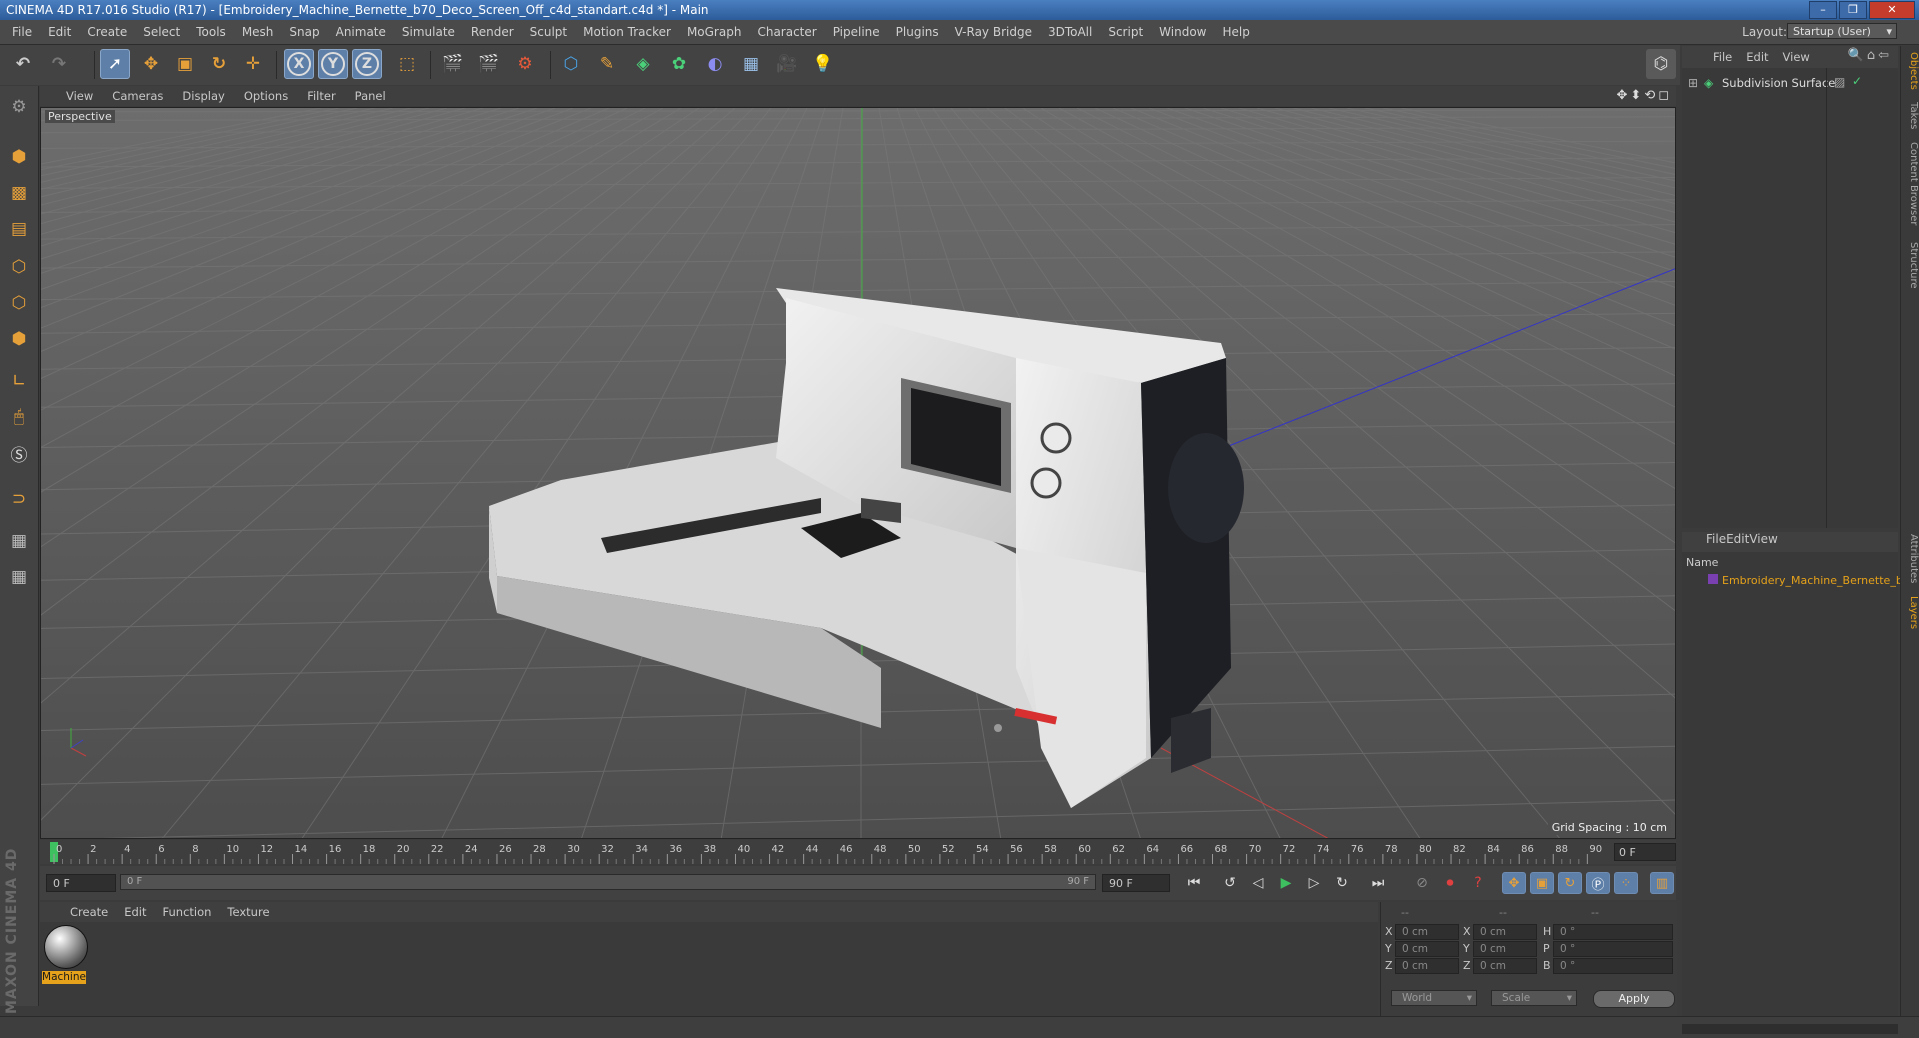 The image size is (1919, 1038). Describe the element at coordinates (19, 499) in the screenshot. I see `magnet-icon: ⊃` at that location.